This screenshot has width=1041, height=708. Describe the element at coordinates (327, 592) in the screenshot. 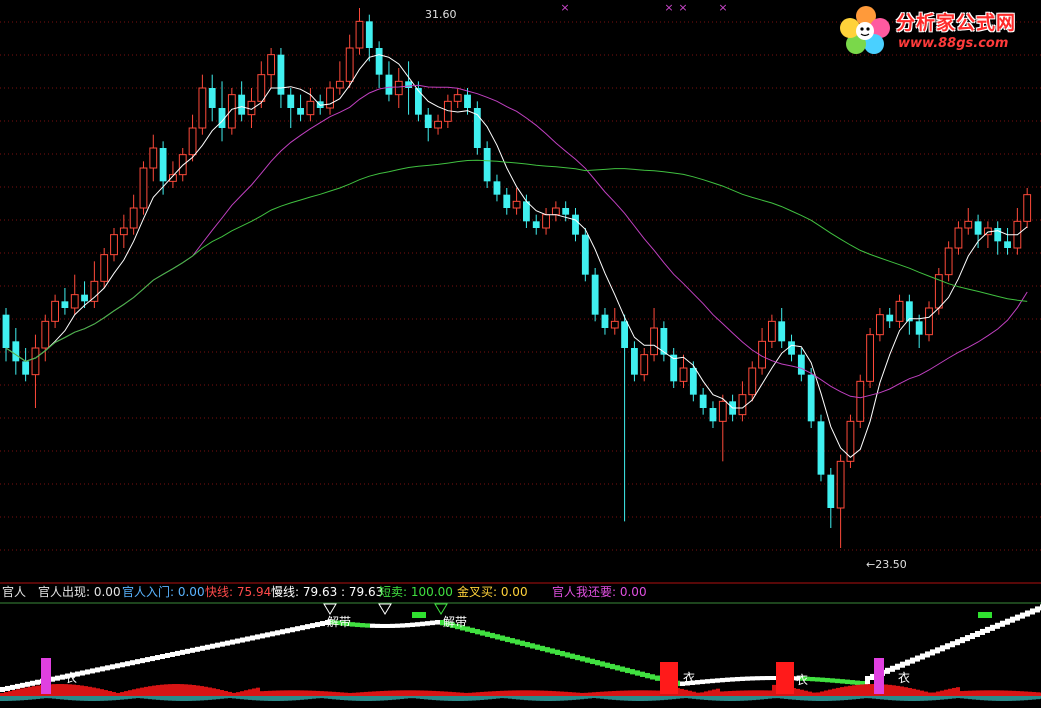

I see `legend-slow: 慢线: 79.63 : 79.63` at that location.